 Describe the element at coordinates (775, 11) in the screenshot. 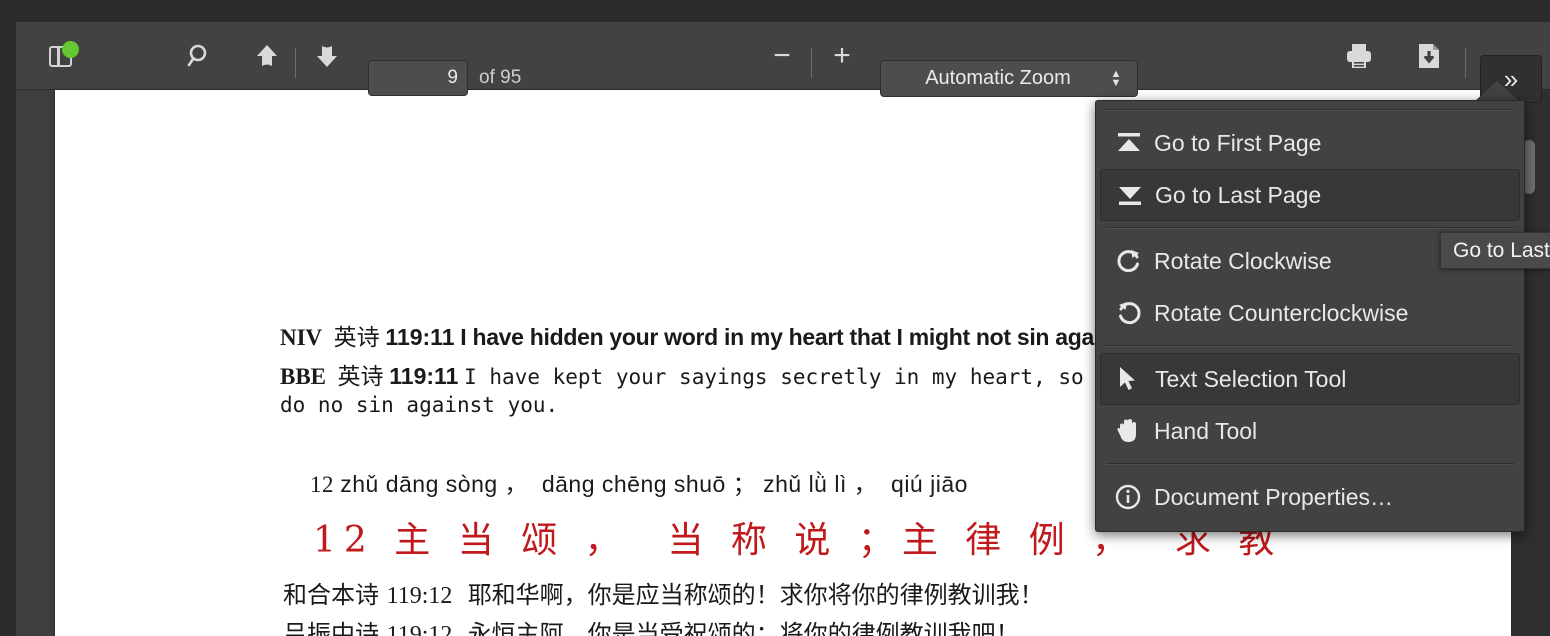

I see `window-top-edge` at that location.